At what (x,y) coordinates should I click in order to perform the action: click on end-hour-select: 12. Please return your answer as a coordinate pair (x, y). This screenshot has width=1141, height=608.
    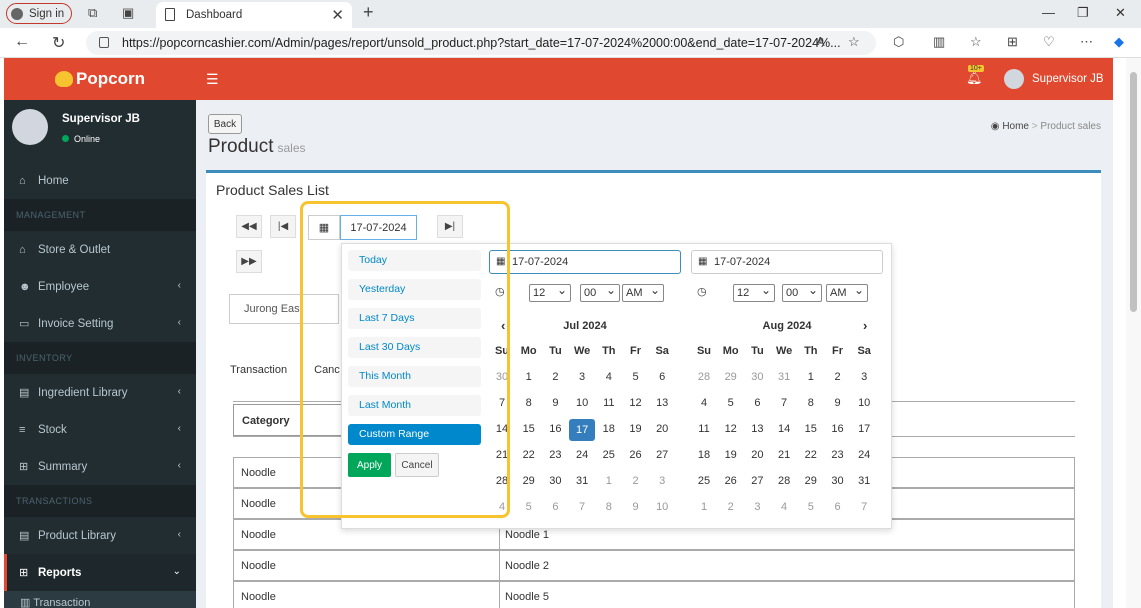
    Looking at the image, I should click on (754, 292).